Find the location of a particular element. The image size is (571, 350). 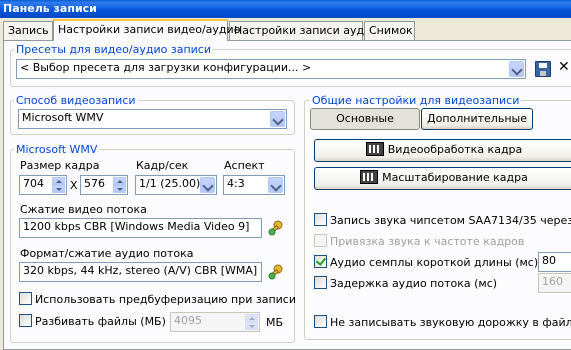

close-icon: ✕ is located at coordinates (564, 67).